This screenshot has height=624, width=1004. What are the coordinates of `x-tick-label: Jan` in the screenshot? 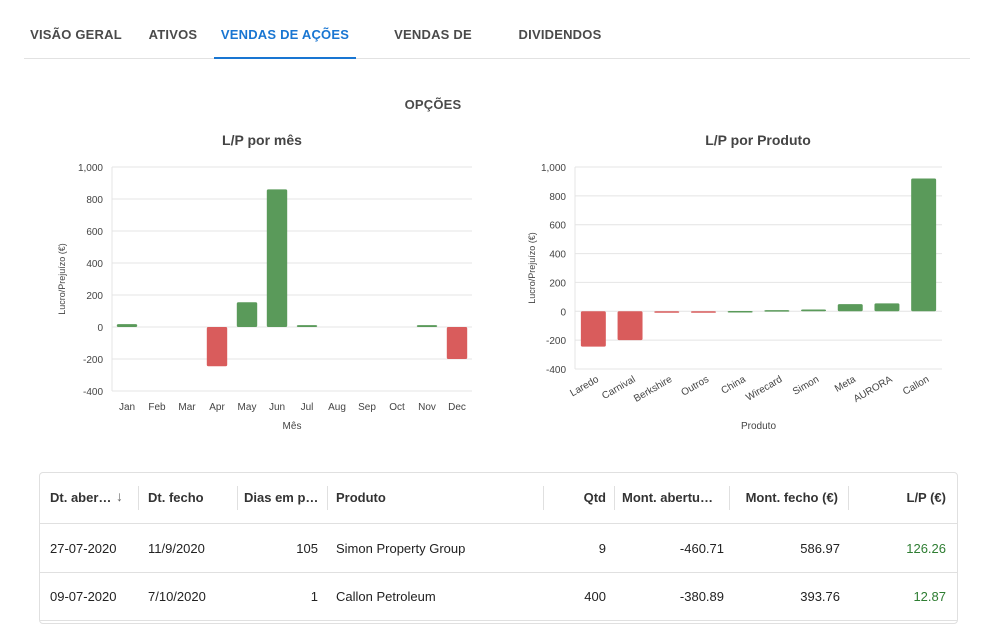 It's located at (127, 407).